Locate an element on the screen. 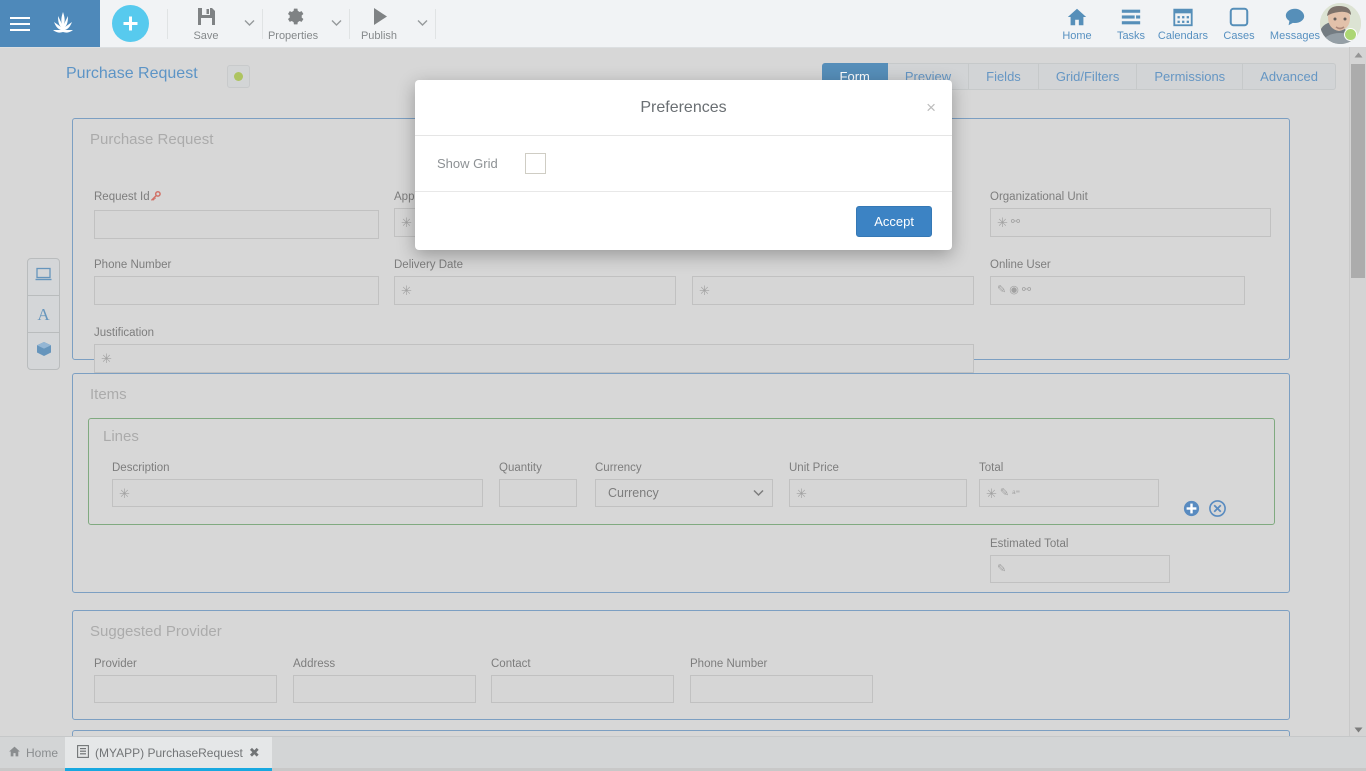 This screenshot has width=1366, height=771. dialog-header: Preferences × is located at coordinates (683, 108).